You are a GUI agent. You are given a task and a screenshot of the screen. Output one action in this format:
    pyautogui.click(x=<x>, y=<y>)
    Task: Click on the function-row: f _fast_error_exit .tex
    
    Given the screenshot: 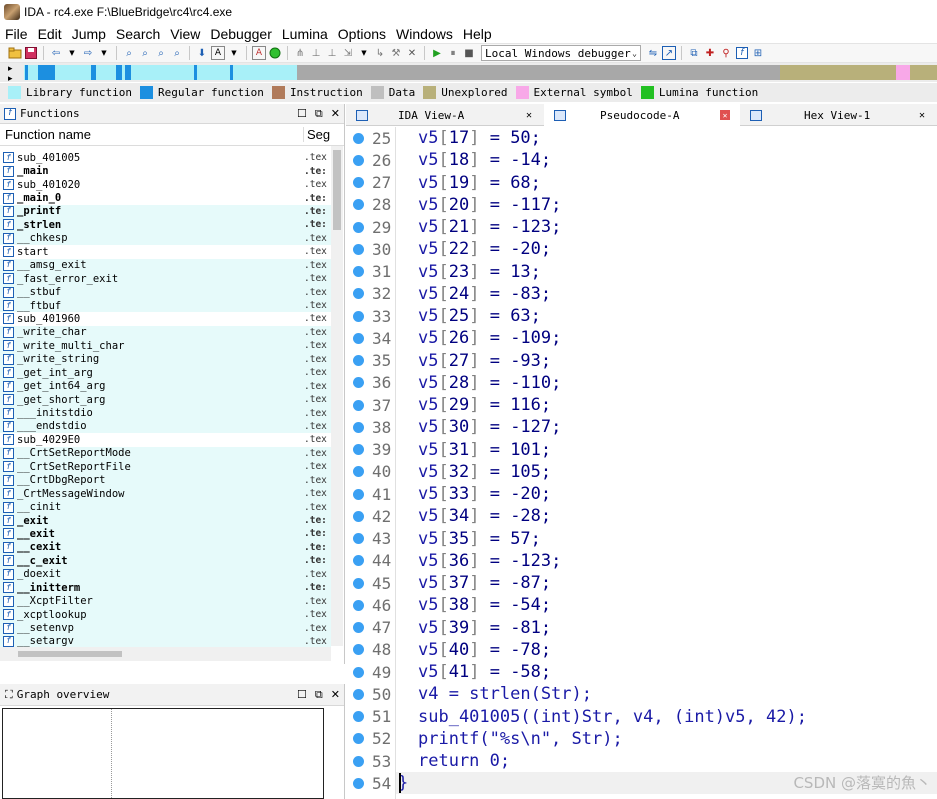 What is the action you would take?
    pyautogui.click(x=165, y=278)
    